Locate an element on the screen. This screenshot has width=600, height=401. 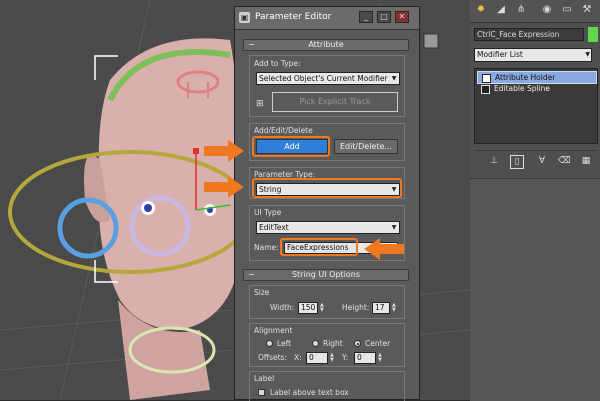
width-label: Width: is located at coordinates (282, 307).